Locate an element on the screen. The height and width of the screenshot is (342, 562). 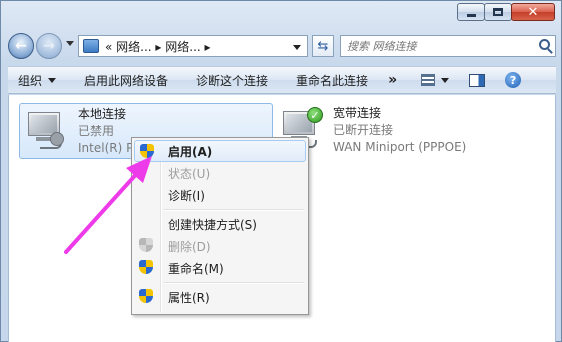
preview-pane-icon is located at coordinates (477, 80).